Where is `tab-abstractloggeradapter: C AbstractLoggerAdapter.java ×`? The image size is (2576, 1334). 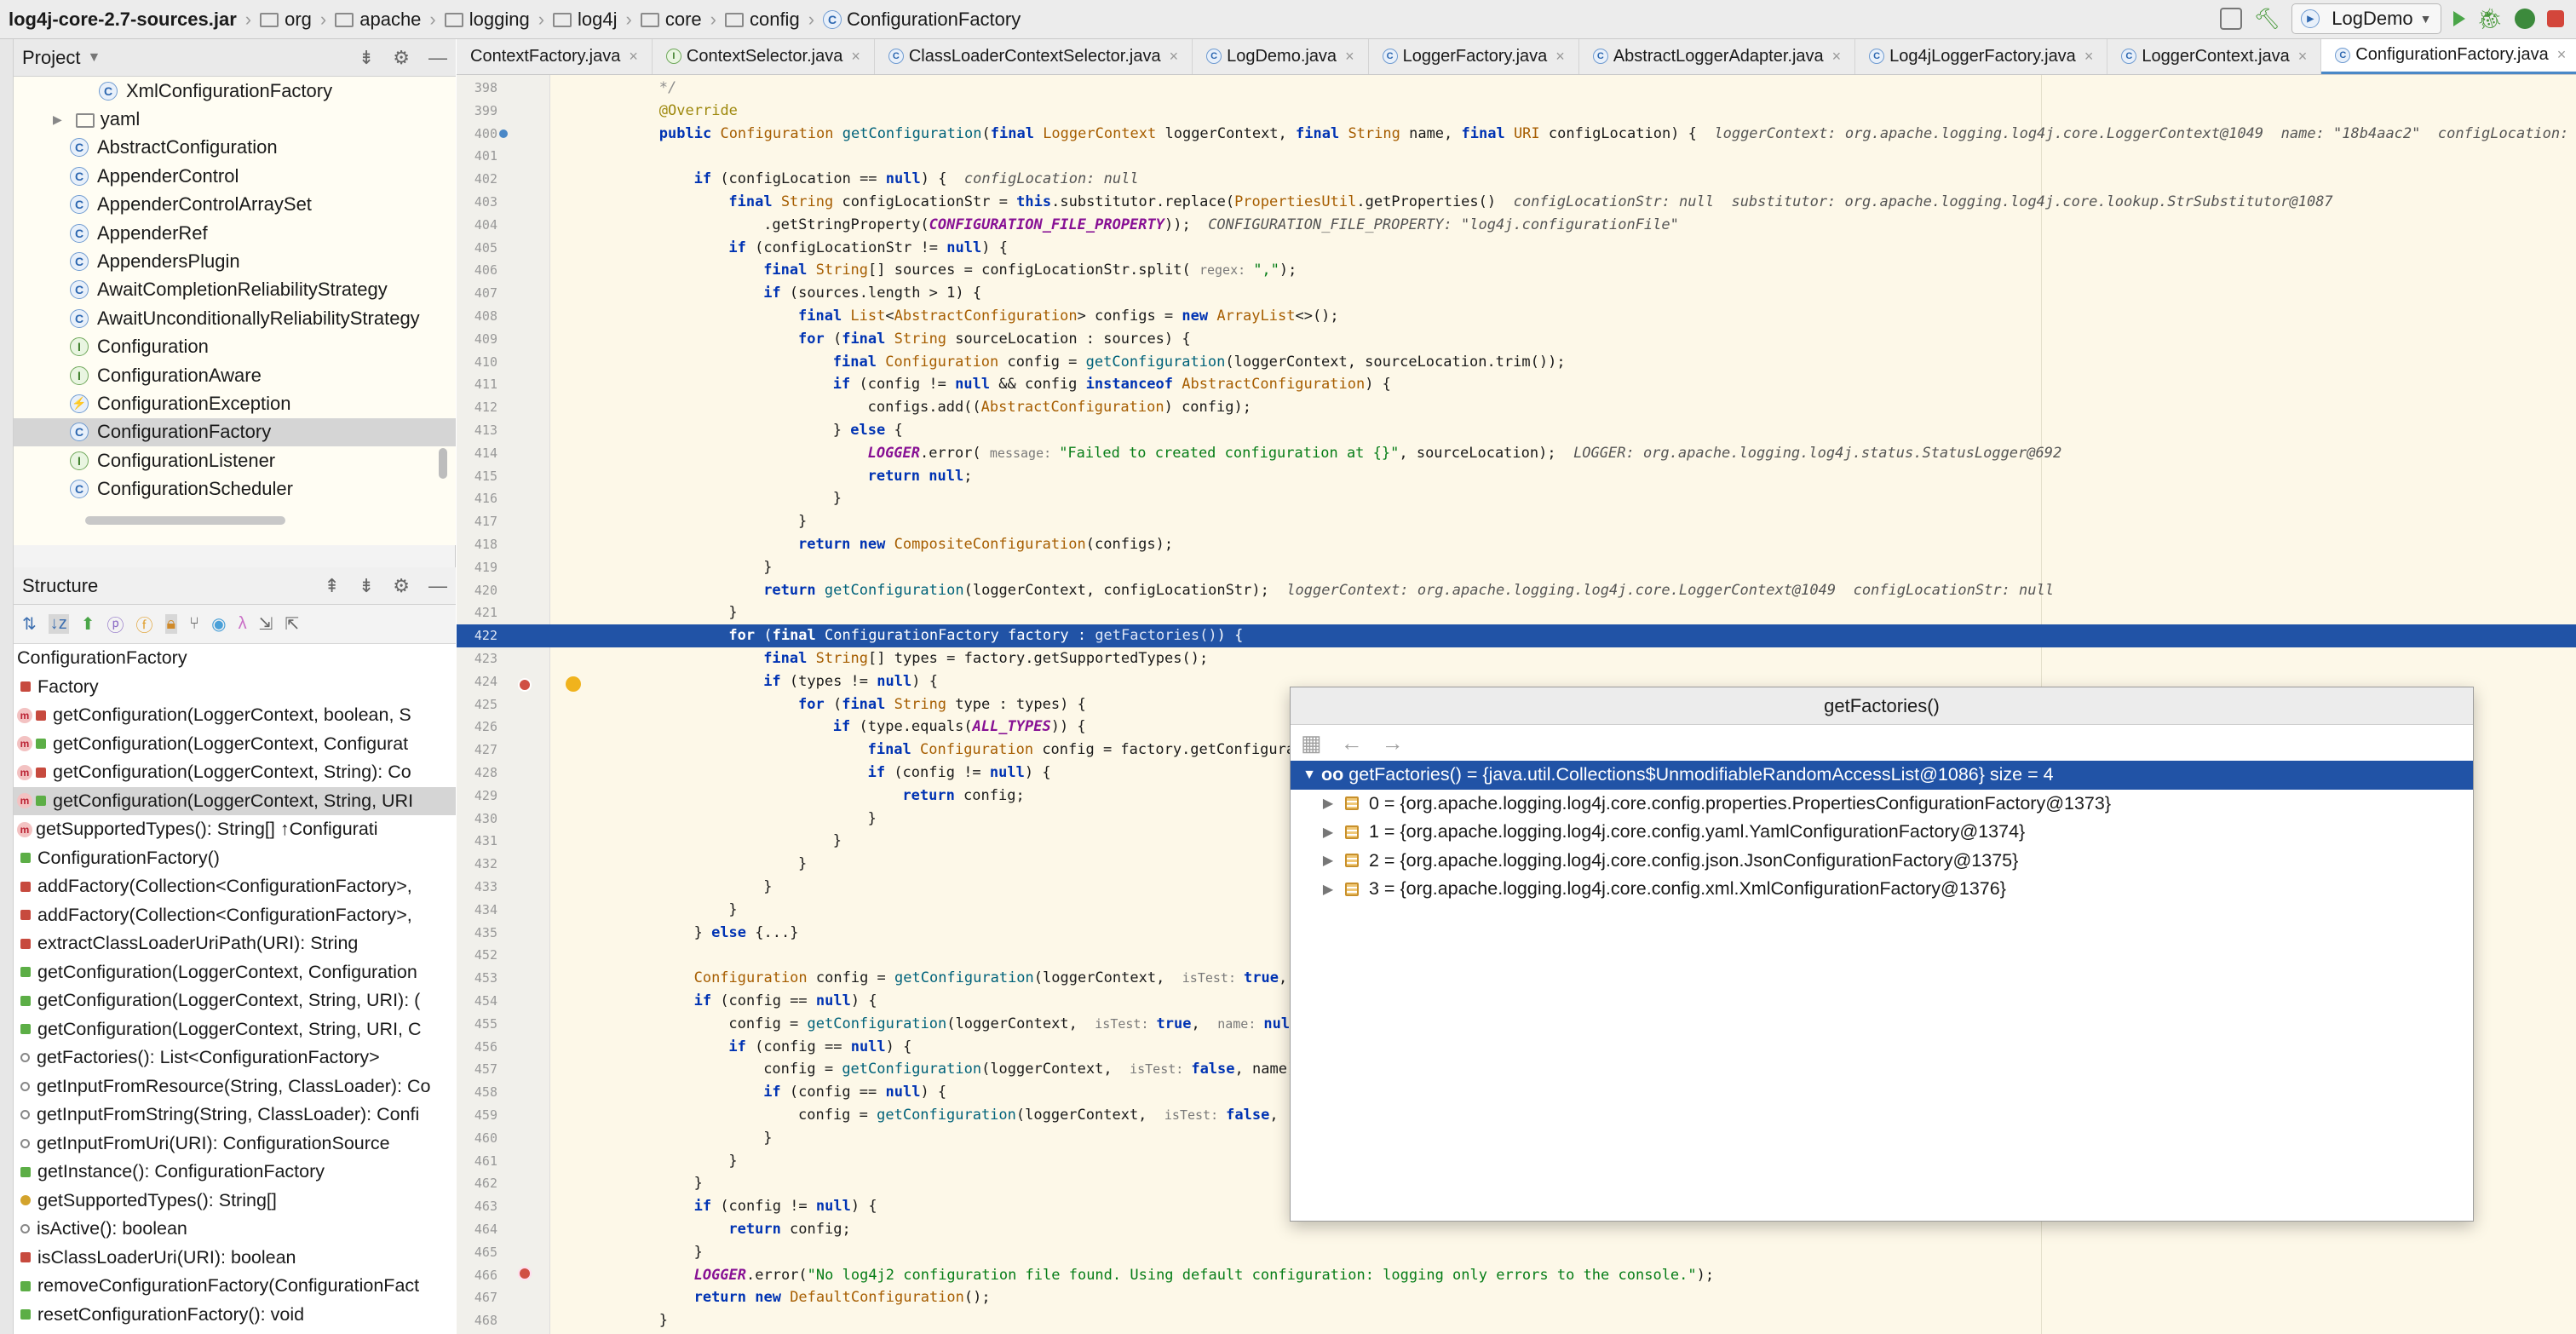
tab-abstractloggeradapter: C AbstractLoggerAdapter.java × is located at coordinates (1718, 57).